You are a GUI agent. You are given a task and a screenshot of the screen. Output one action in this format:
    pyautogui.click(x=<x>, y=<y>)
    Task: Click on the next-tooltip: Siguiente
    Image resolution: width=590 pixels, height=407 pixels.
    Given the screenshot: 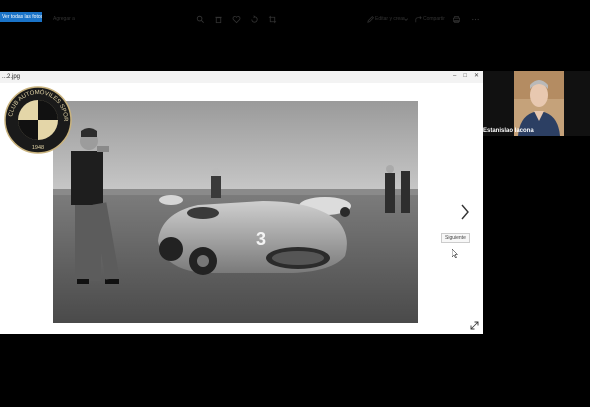 What is the action you would take?
    pyautogui.click(x=455, y=238)
    